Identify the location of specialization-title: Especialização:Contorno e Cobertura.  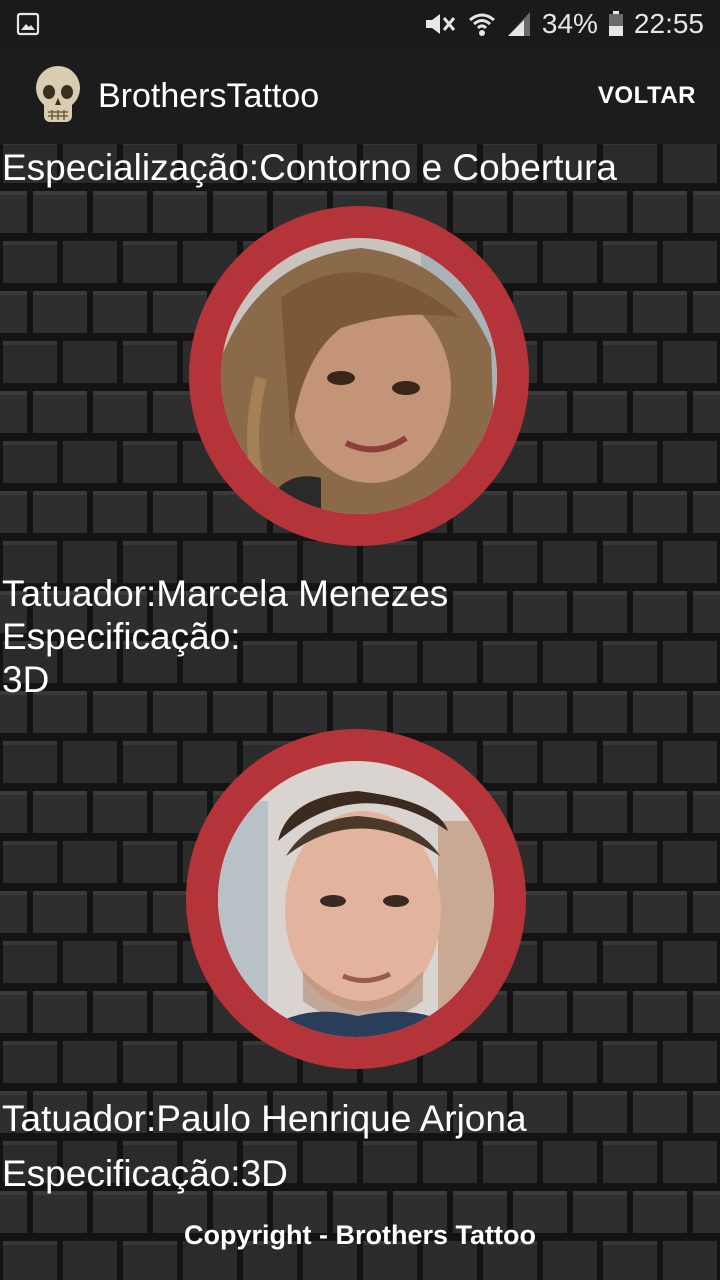
(309, 167).